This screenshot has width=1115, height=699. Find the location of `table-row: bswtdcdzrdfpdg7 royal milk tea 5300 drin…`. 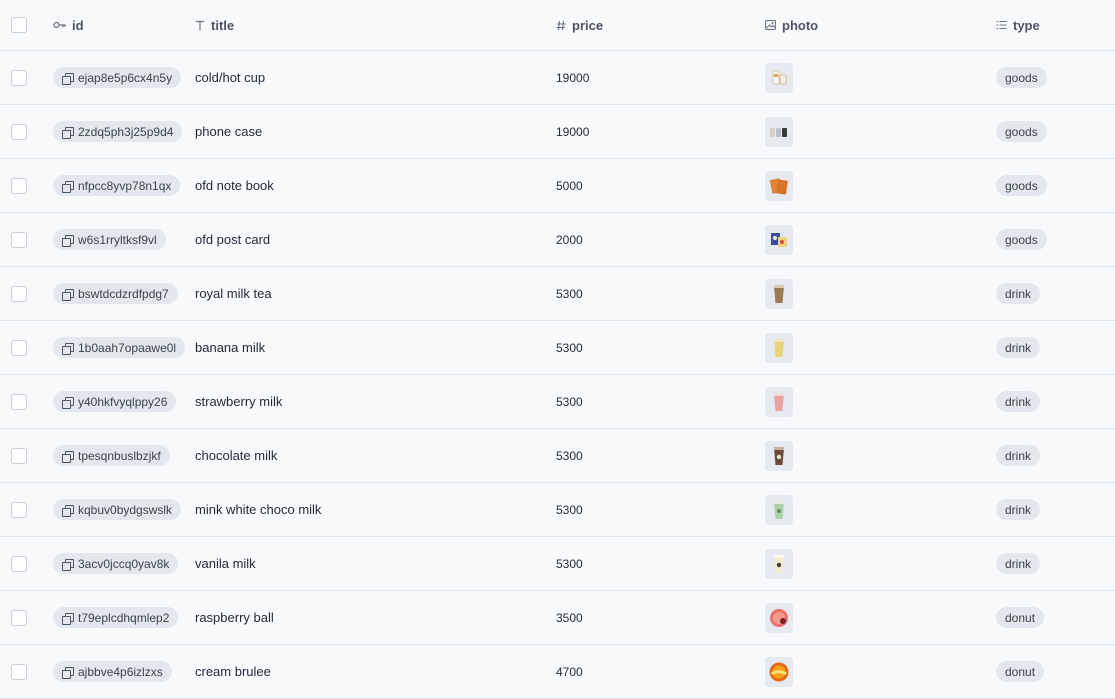

table-row: bswtdcdzrdfpdg7 royal milk tea 5300 drin… is located at coordinates (557, 294).